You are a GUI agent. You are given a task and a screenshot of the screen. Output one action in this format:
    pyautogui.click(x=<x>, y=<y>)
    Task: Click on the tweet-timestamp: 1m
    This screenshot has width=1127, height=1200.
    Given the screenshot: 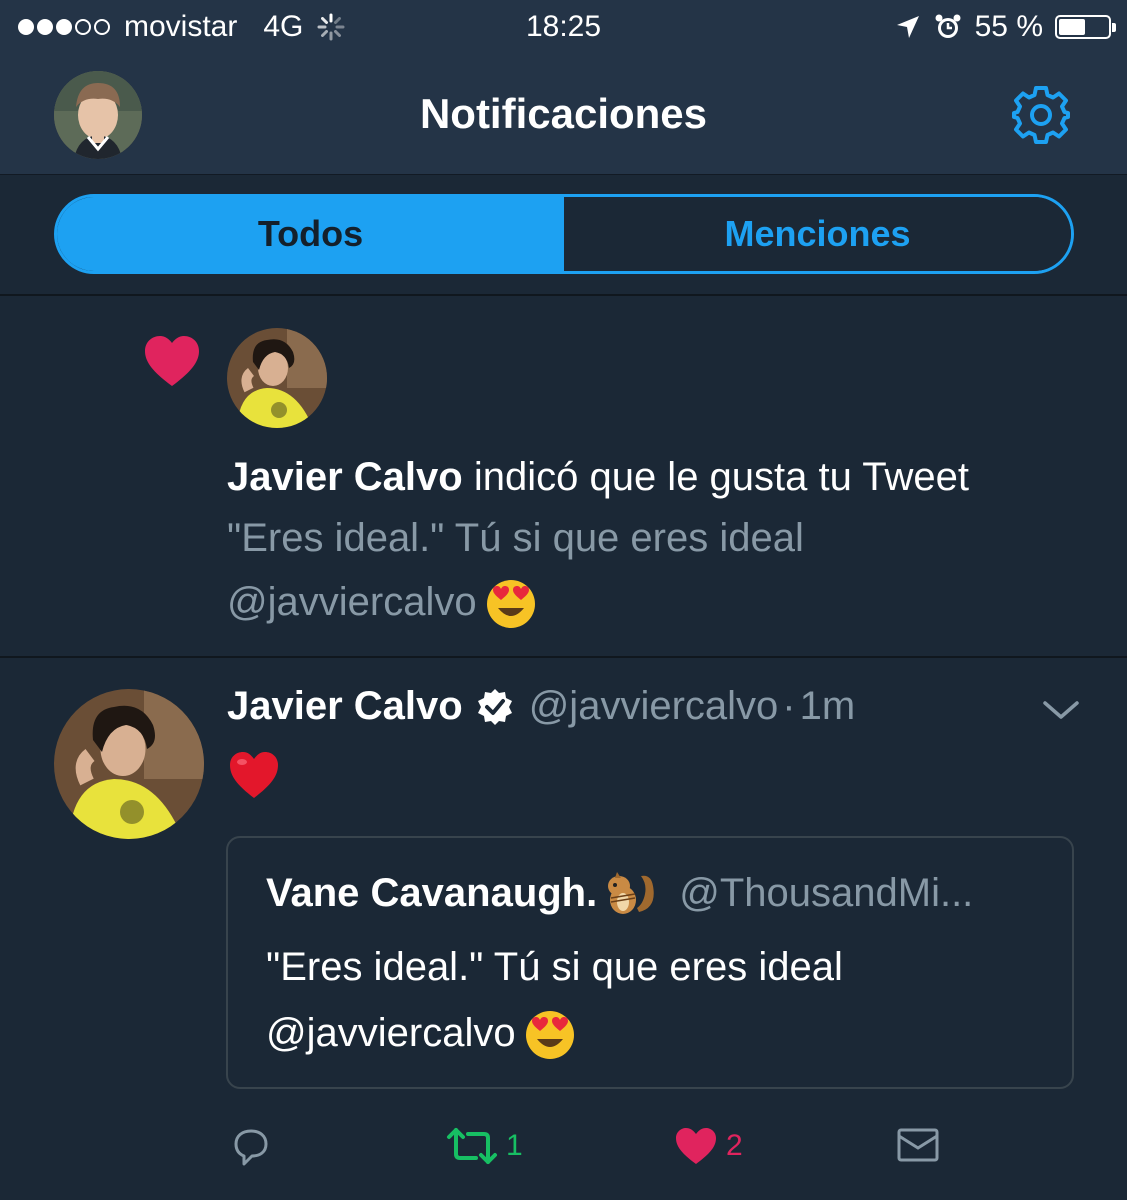 What is the action you would take?
    pyautogui.click(x=827, y=706)
    